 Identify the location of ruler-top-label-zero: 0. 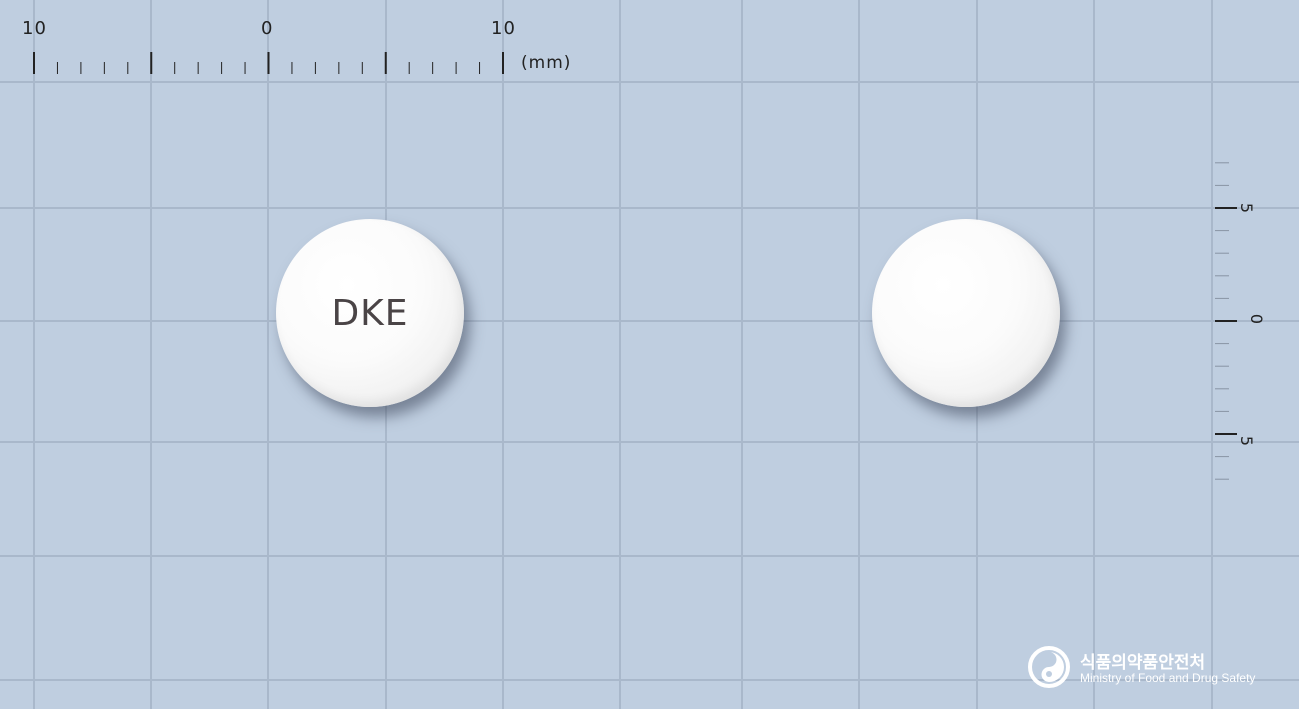
(267, 28).